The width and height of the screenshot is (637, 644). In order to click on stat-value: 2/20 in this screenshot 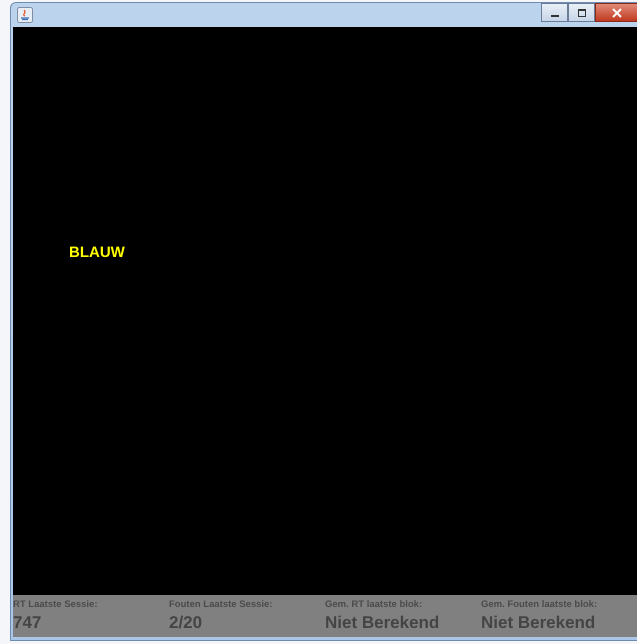, I will do `click(186, 623)`.